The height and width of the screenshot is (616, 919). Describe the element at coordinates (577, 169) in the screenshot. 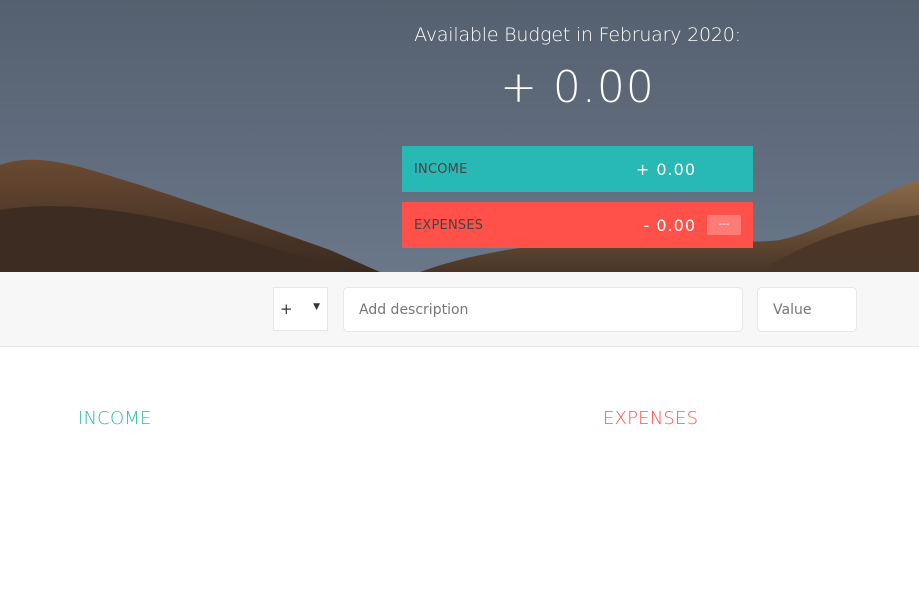

I see `income-summary: INCOME + 0.00` at that location.